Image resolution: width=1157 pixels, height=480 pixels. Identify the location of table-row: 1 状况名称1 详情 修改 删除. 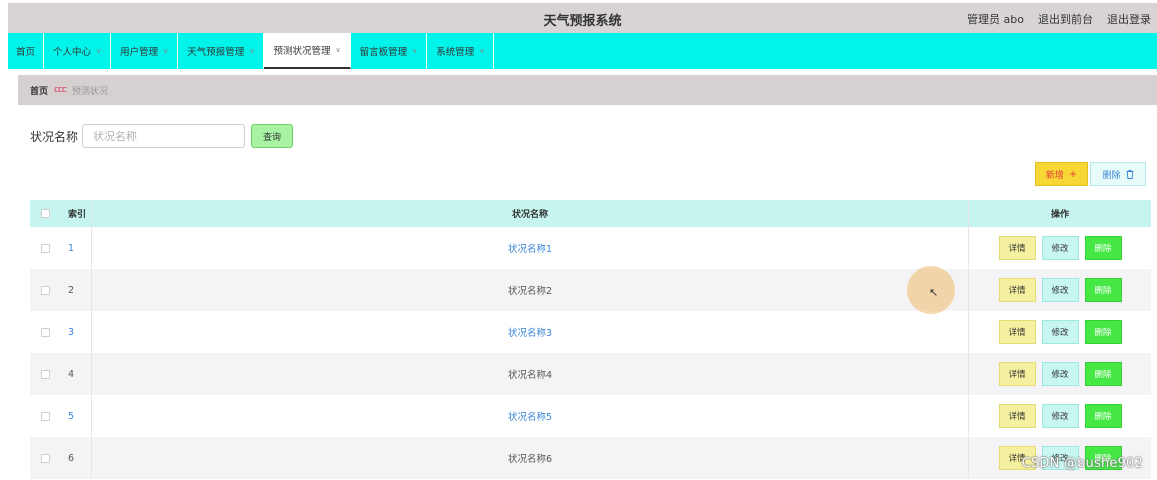
(590, 248).